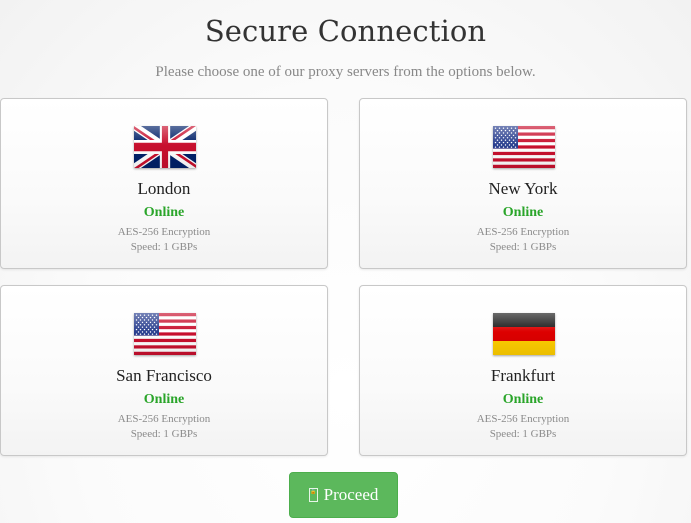  I want to click on server-city: London, so click(164, 188).